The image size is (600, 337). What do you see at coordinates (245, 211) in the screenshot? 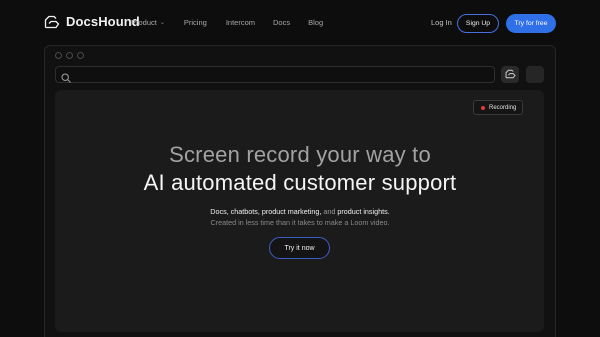
I see `sub-chatbots: chatbots,` at bounding box center [245, 211].